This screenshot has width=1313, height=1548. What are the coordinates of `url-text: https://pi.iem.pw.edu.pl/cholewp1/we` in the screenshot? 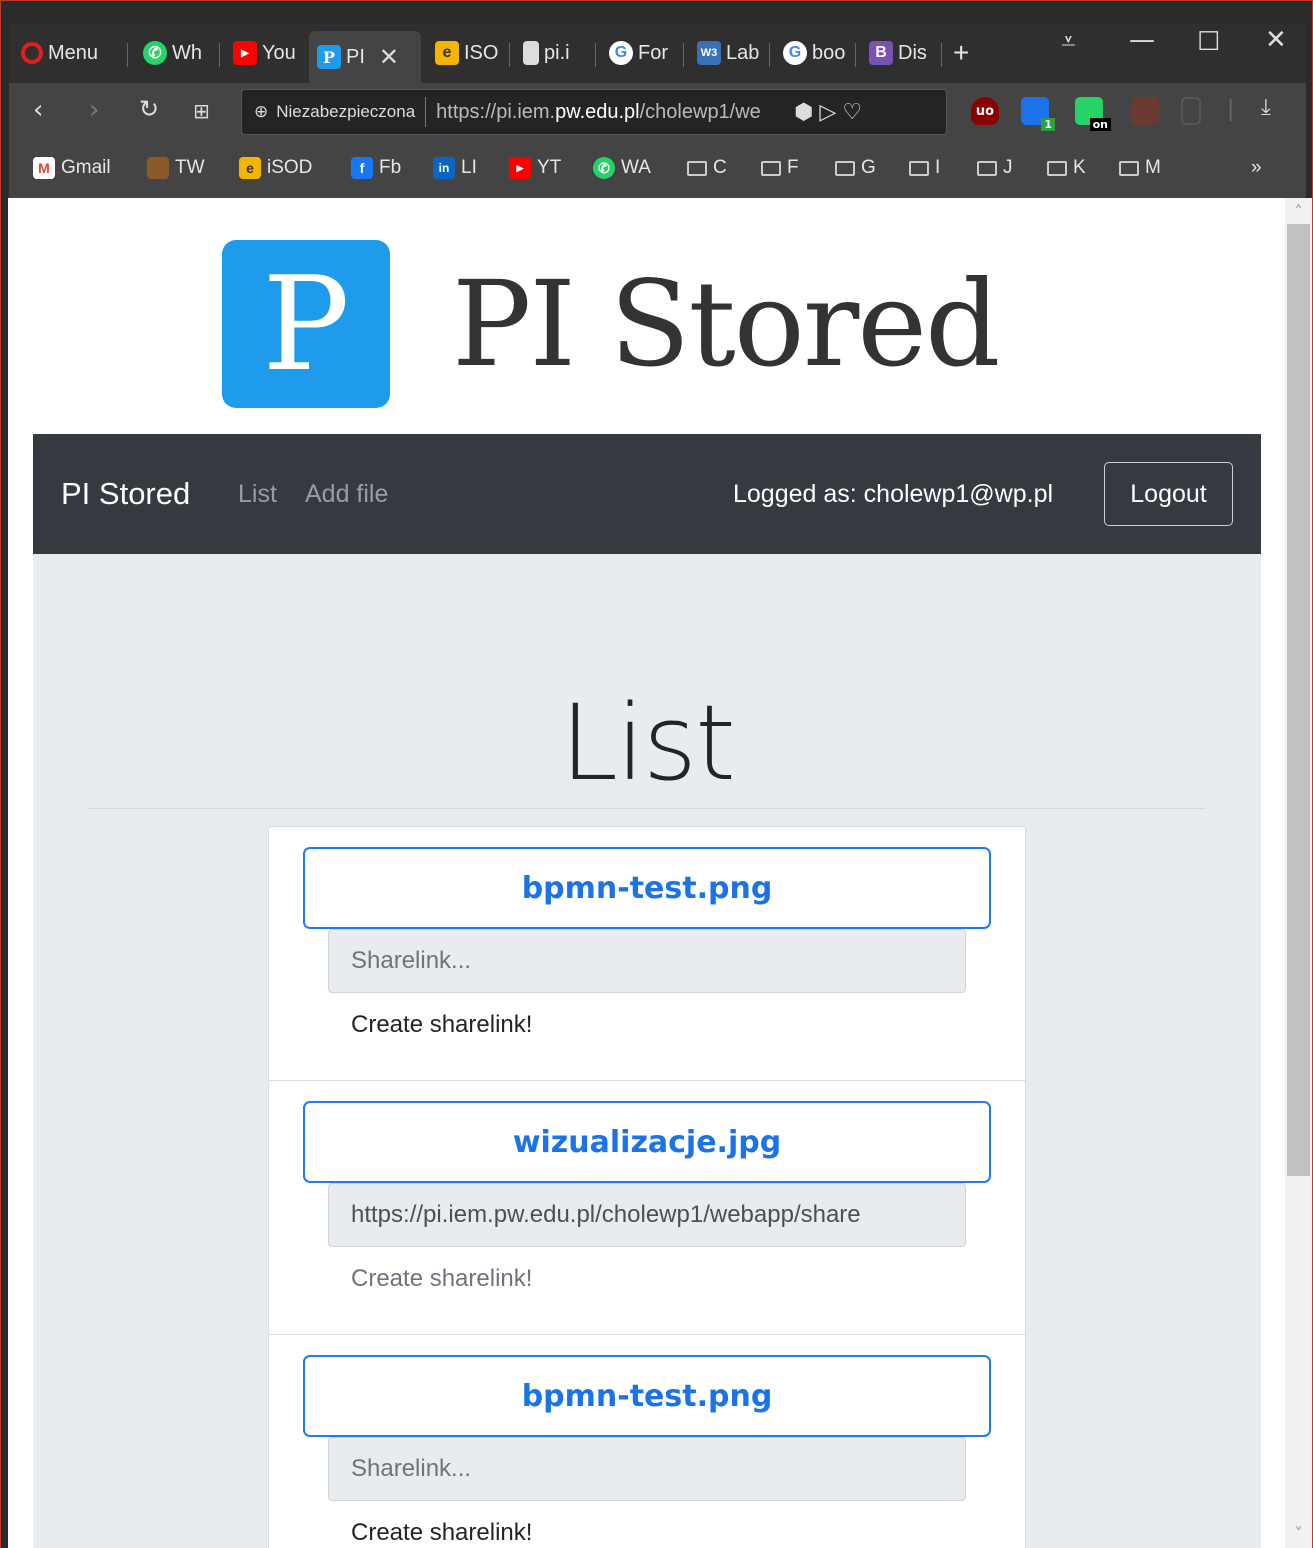 It's located at (606, 112).